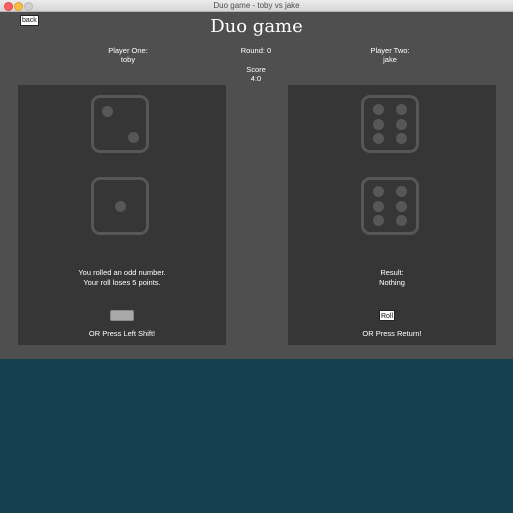 Image resolution: width=513 pixels, height=513 pixels. I want to click on window-title: Duo game - toby vs jake, so click(256, 5).